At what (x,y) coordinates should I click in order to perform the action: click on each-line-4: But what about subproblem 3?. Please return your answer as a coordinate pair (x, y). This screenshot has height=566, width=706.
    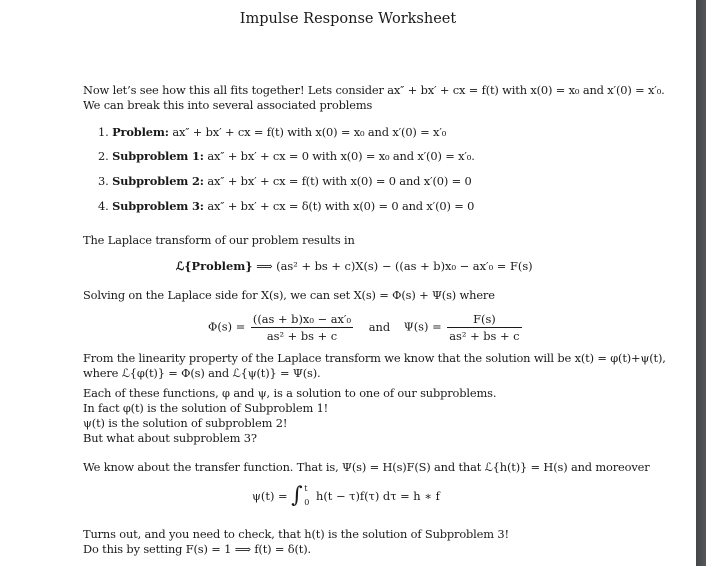
    Looking at the image, I should click on (170, 438).